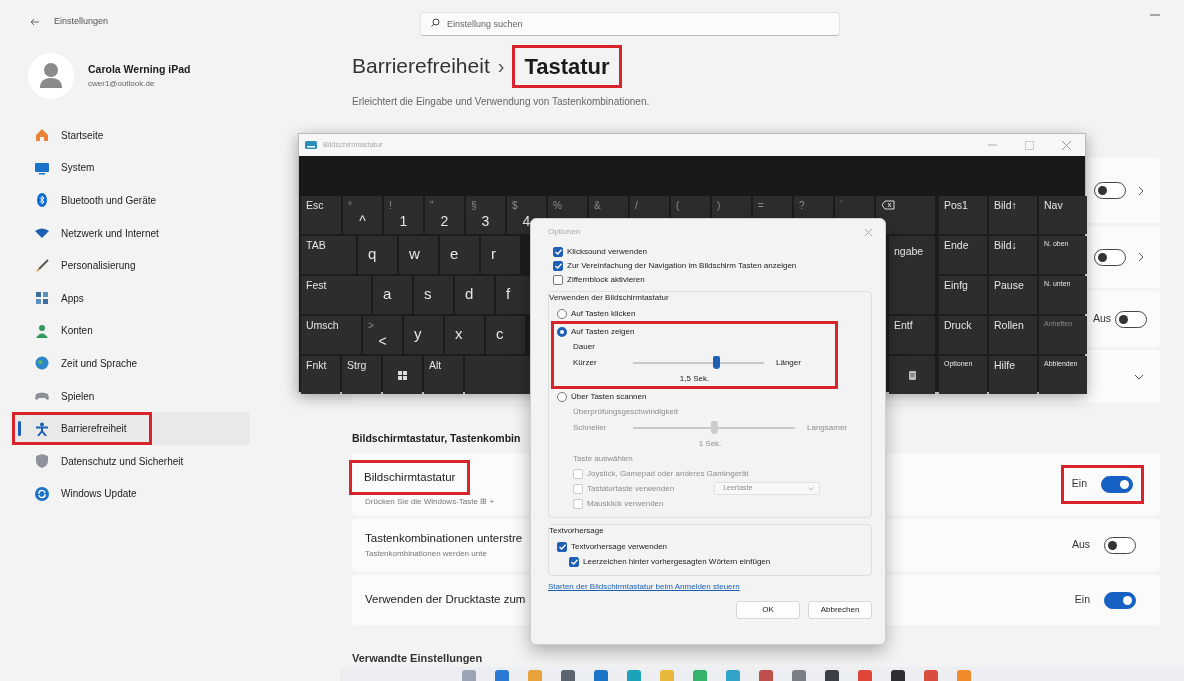  What do you see at coordinates (51, 76) in the screenshot?
I see `avatar` at bounding box center [51, 76].